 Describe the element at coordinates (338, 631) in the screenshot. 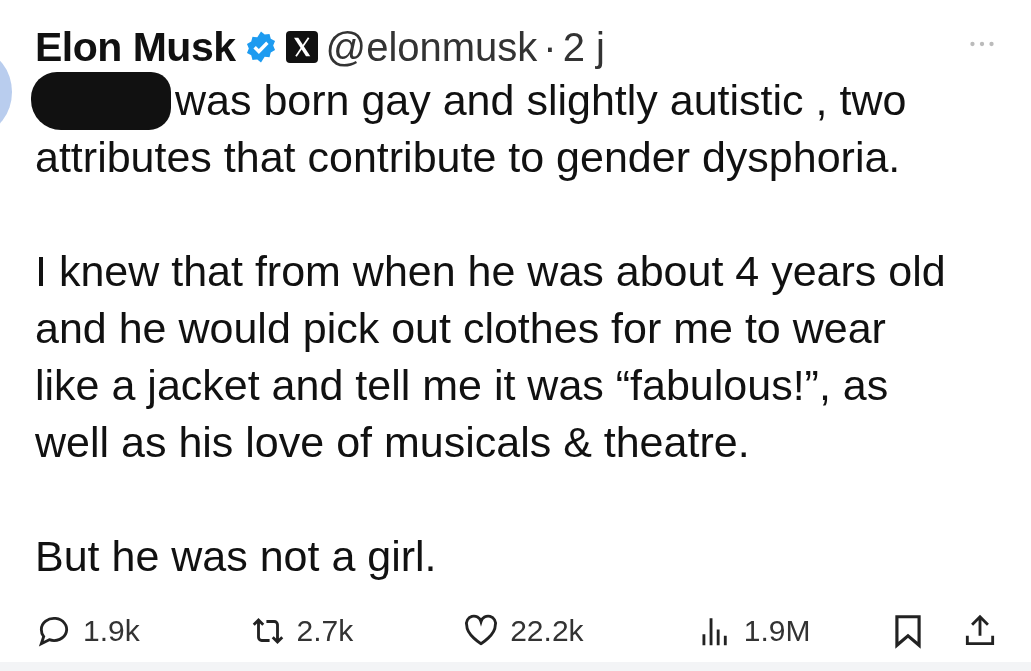

I see `action-button: 2.7k` at that location.